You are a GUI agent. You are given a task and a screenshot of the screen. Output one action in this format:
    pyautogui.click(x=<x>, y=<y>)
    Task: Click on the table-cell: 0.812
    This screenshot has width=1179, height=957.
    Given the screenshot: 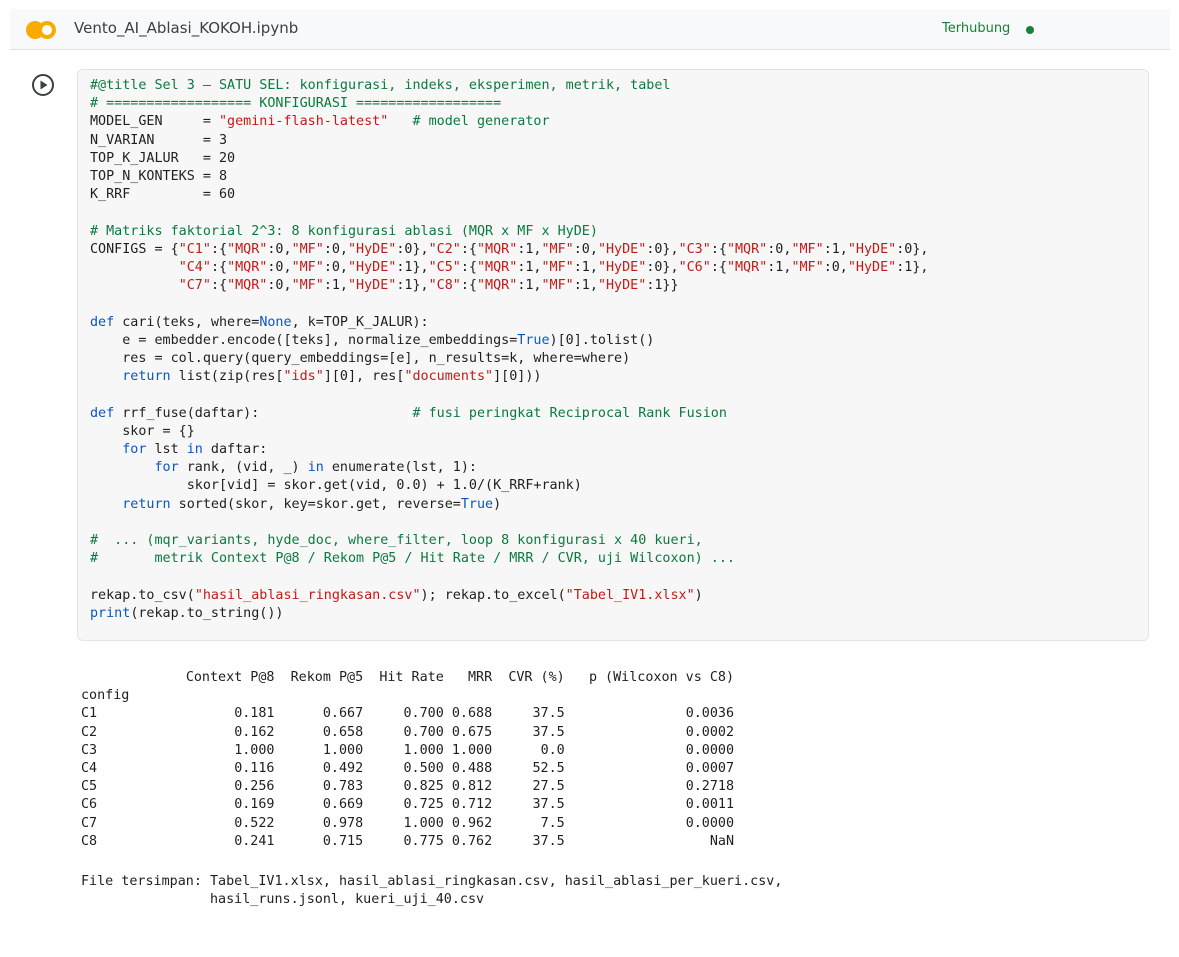 What is the action you would take?
    pyautogui.click(x=472, y=787)
    